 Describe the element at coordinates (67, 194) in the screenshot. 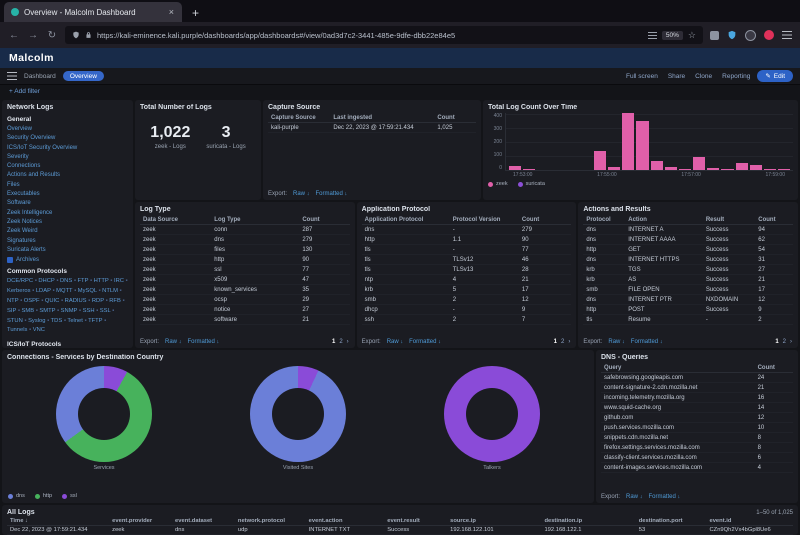

I see `sidebar-item-executables: Executables` at that location.